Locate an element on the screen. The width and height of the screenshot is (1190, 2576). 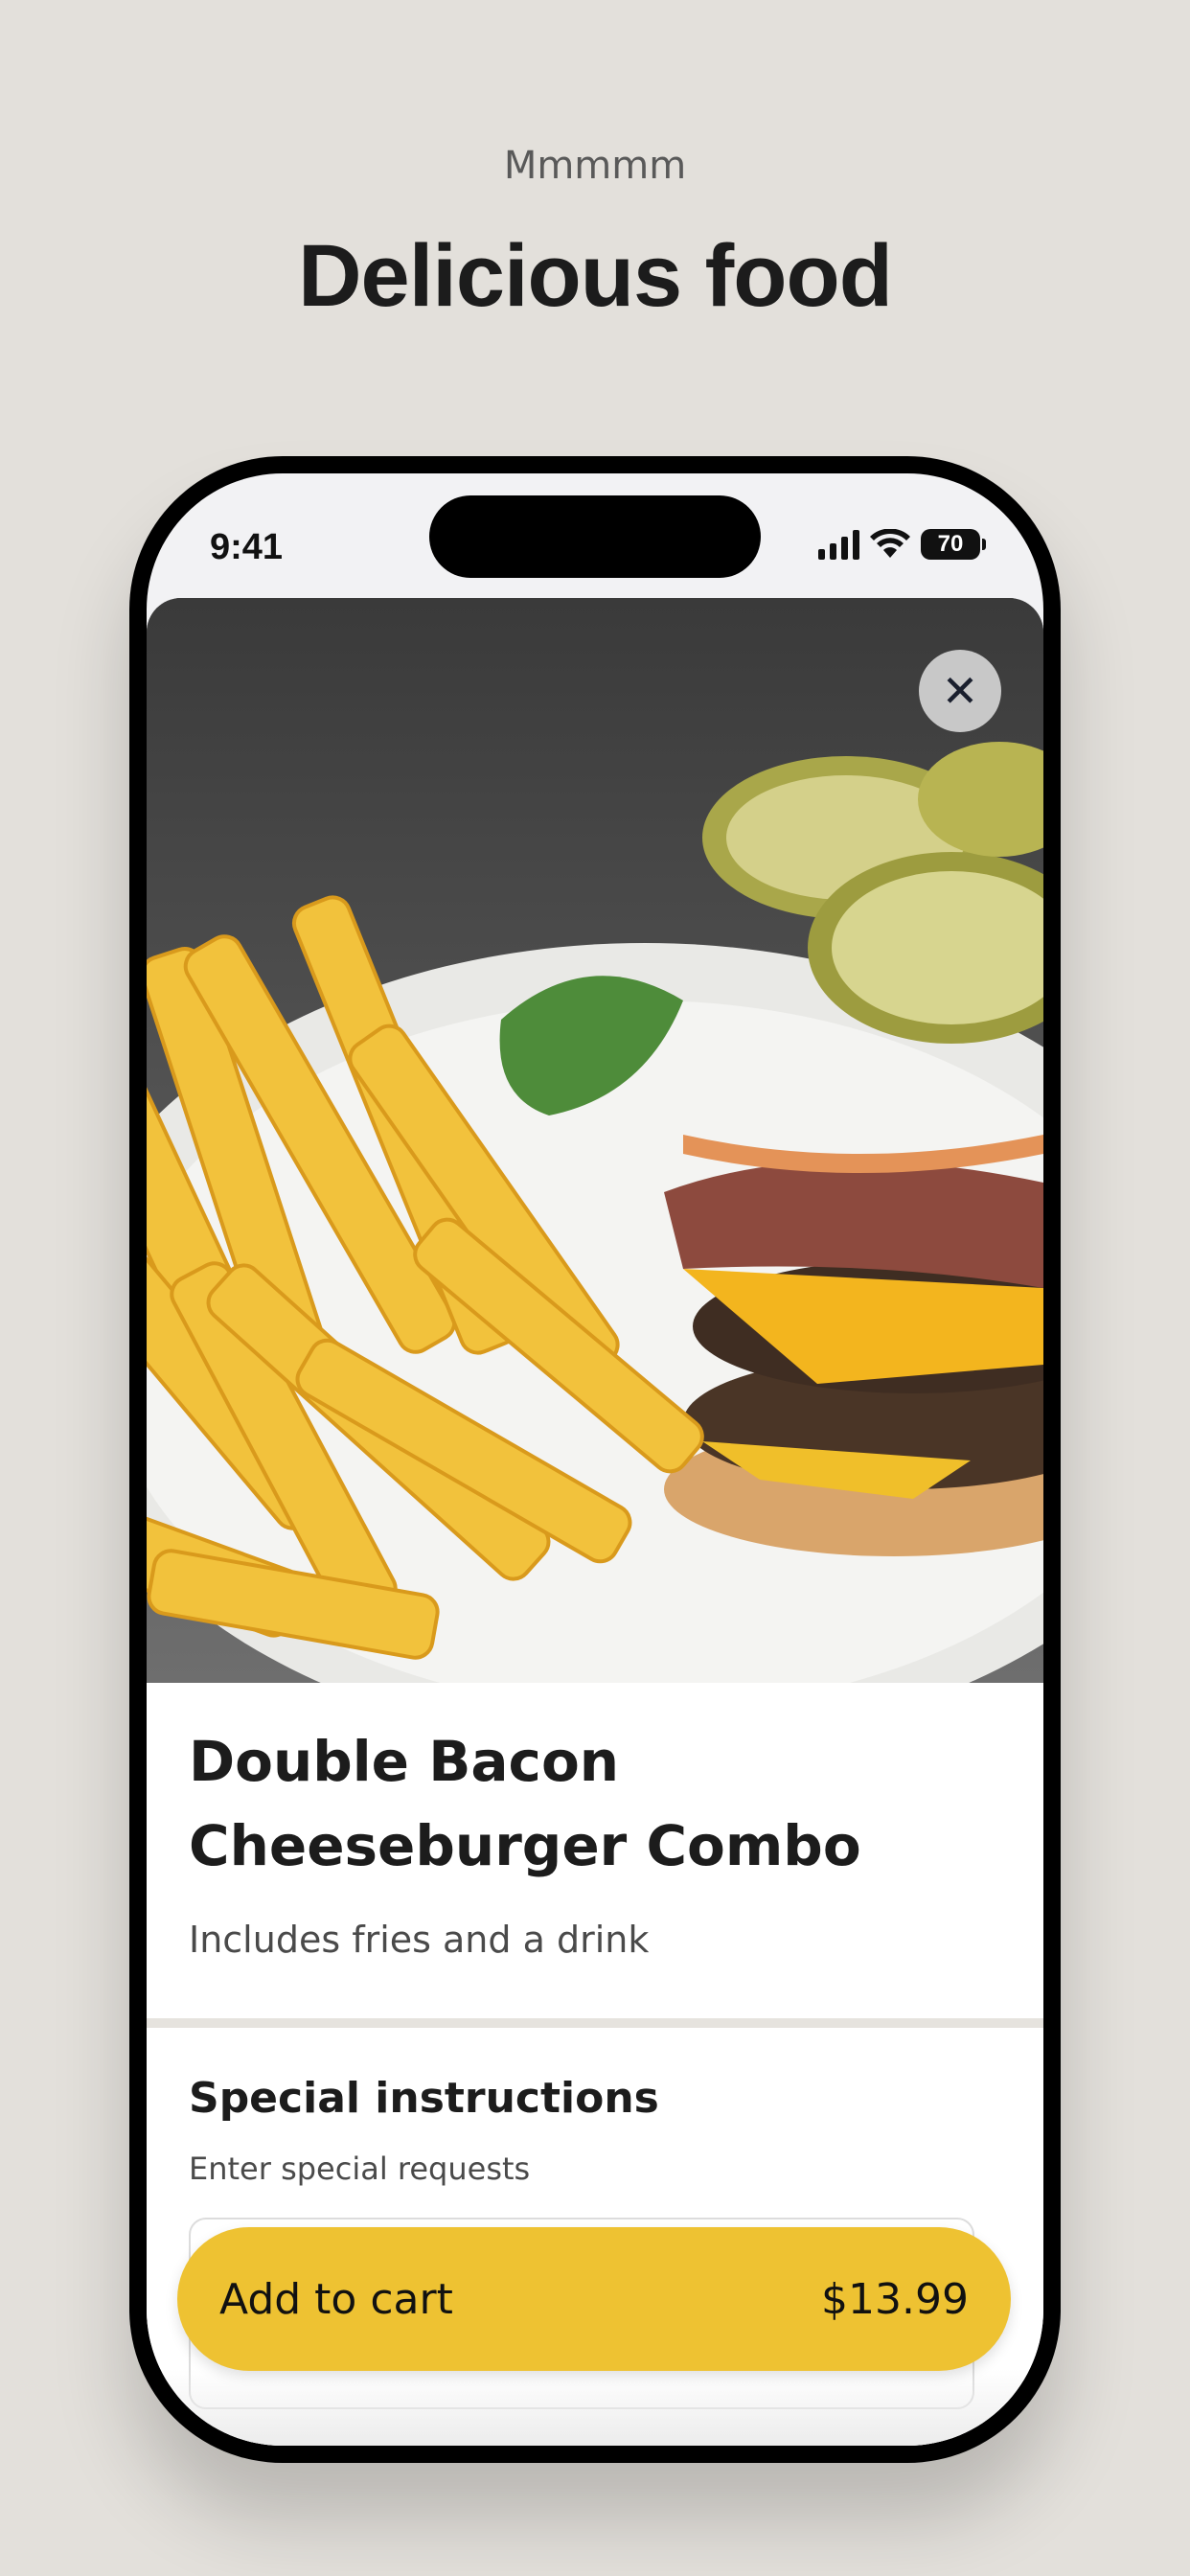
close-button: ✕ is located at coordinates (960, 691).